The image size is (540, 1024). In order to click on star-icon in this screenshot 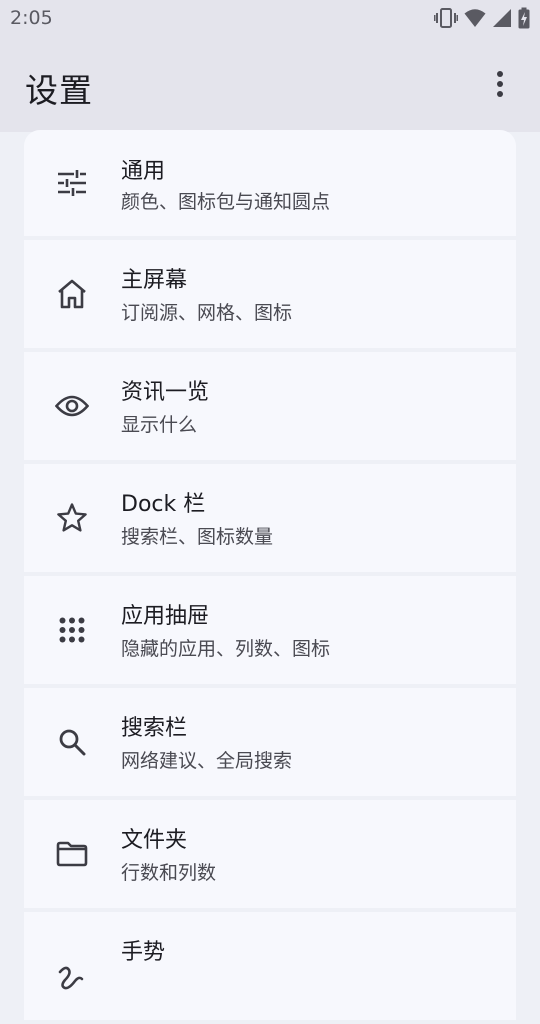, I will do `click(72, 518)`.